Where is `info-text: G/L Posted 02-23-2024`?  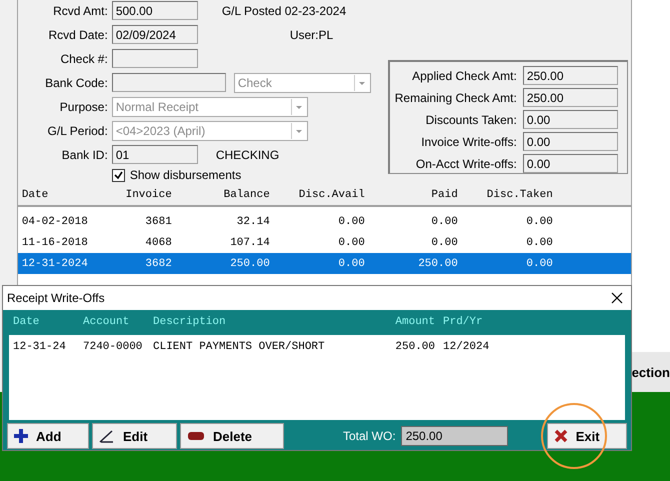
info-text: G/L Posted 02-23-2024 is located at coordinates (284, 11).